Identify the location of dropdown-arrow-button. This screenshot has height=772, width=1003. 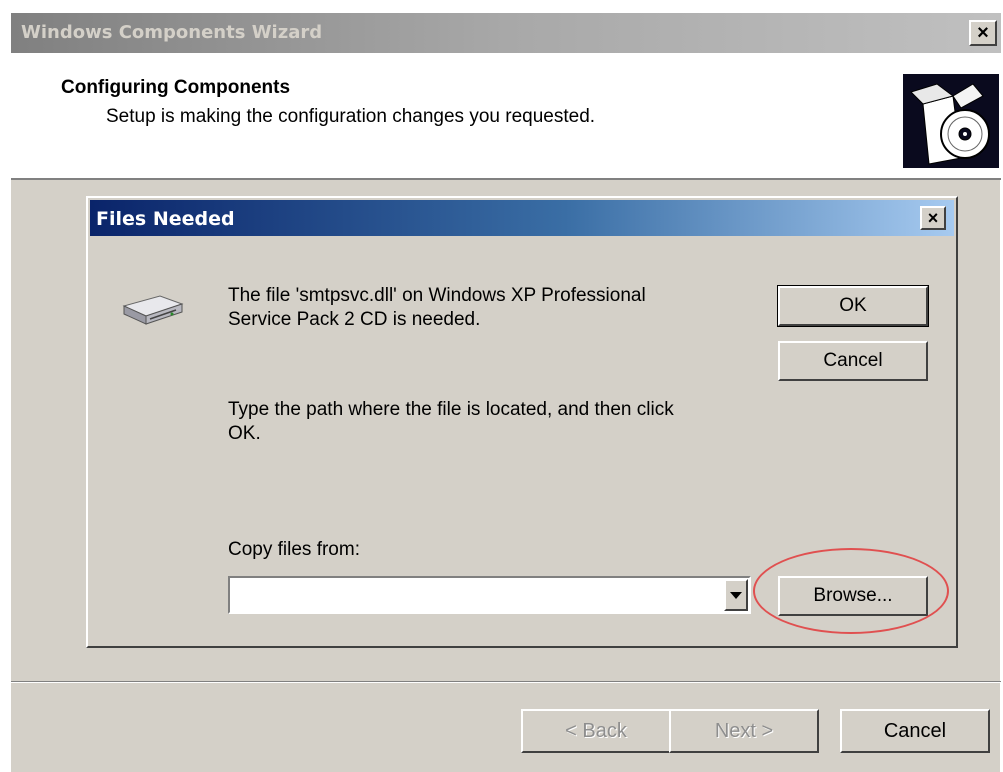
(736, 595).